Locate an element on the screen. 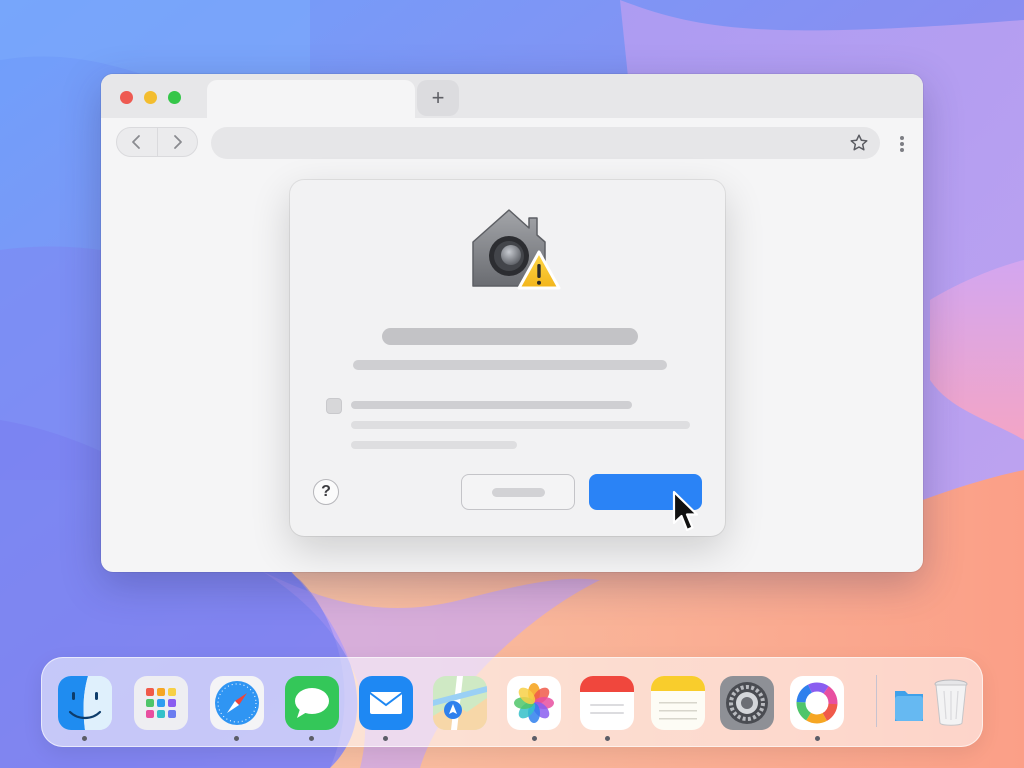 The width and height of the screenshot is (1024, 768). help-button: ? is located at coordinates (326, 492).